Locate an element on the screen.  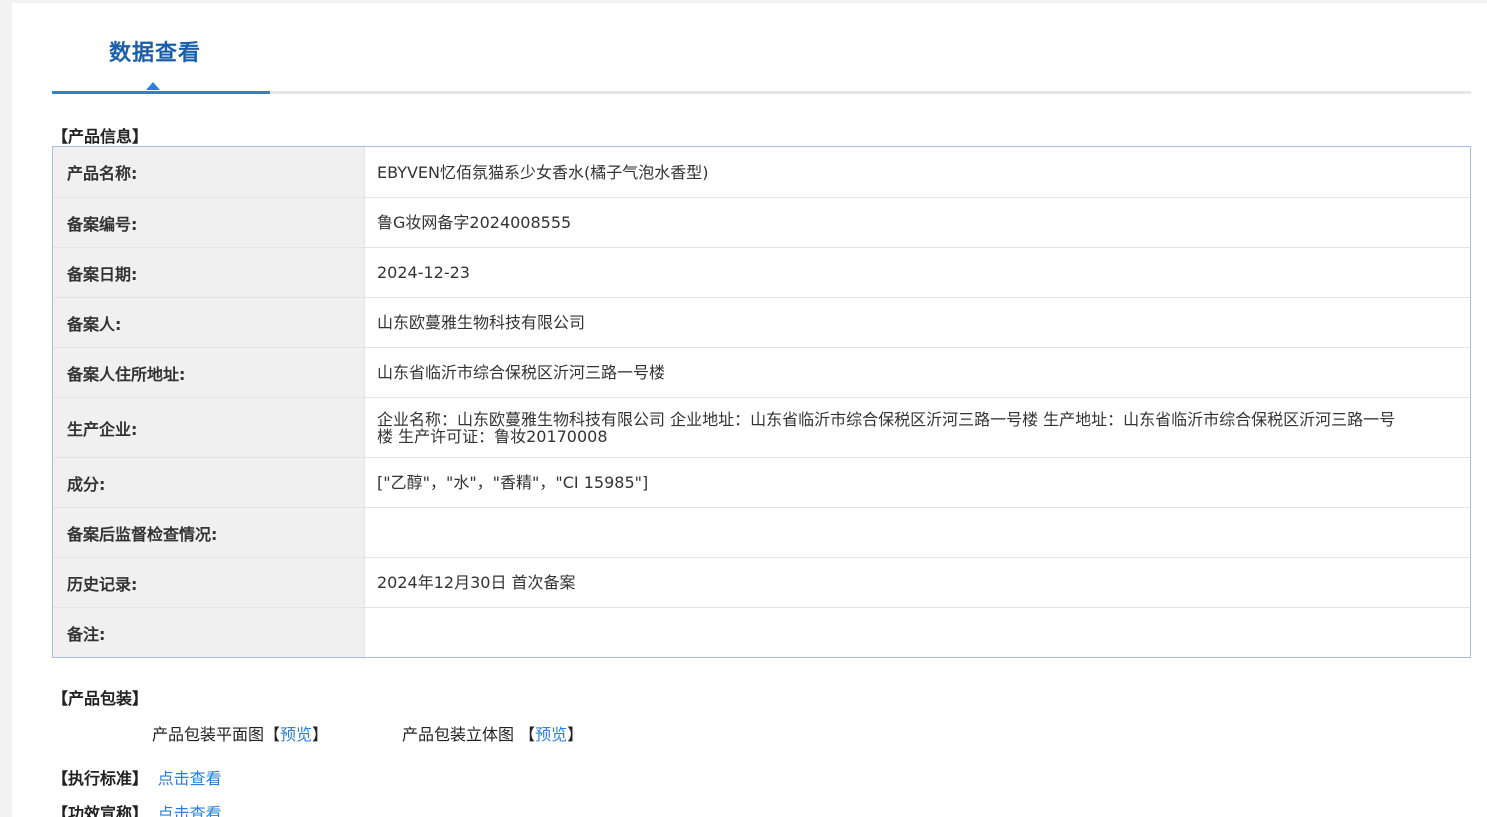
tab-bar: 数据查看 is located at coordinates (761, 48).